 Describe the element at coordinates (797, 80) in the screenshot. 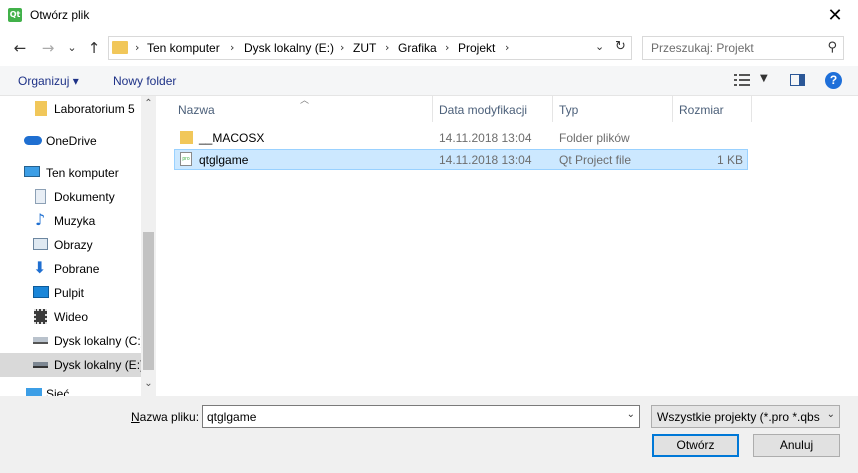

I see `preview-pane-icon` at that location.